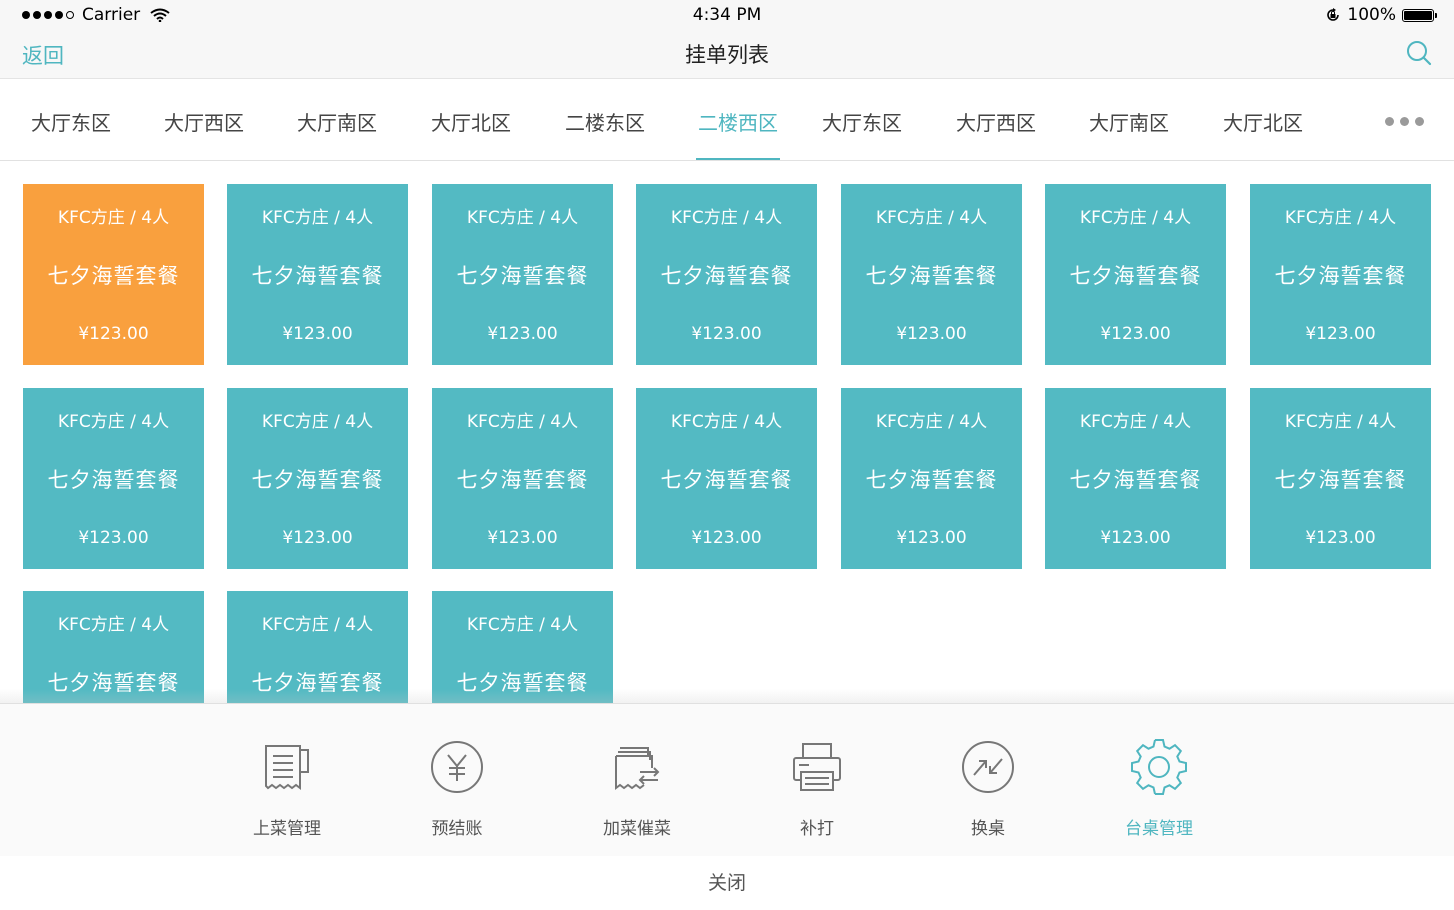 This screenshot has height=910, width=1454. I want to click on pre-checkout-button: 预结账, so click(457, 786).